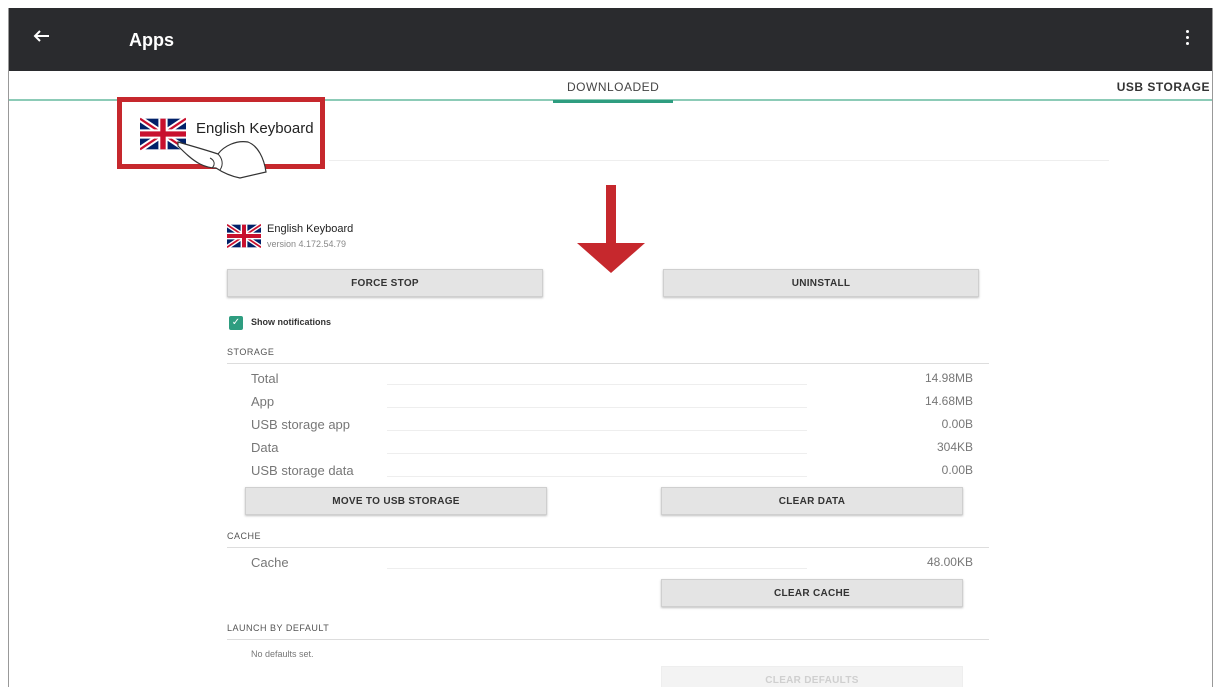 This screenshot has height=687, width=1215. I want to click on storage-row: USB storage data 0.00B, so click(607, 471).